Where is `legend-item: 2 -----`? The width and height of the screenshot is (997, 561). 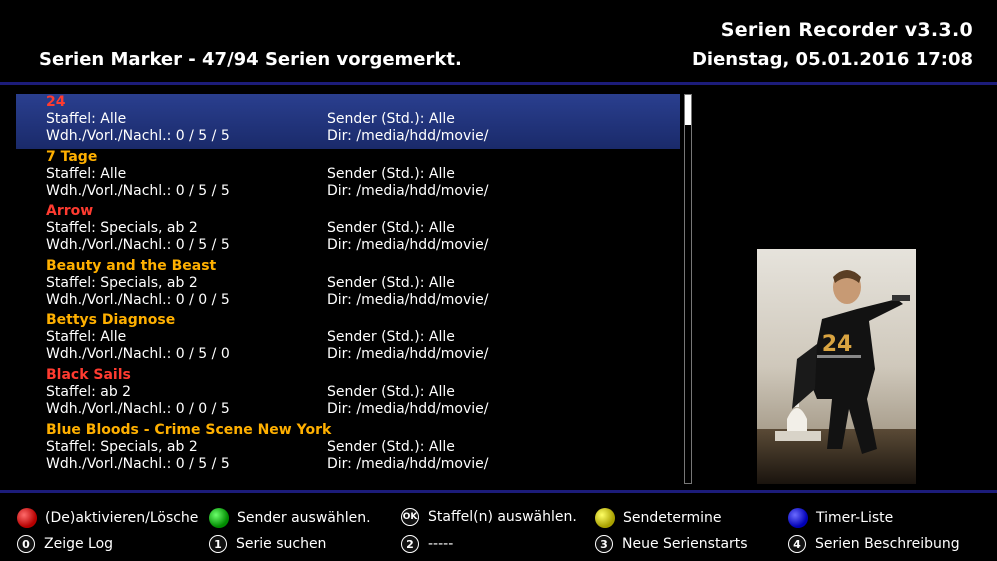
legend-item: 2 ----- is located at coordinates (427, 544).